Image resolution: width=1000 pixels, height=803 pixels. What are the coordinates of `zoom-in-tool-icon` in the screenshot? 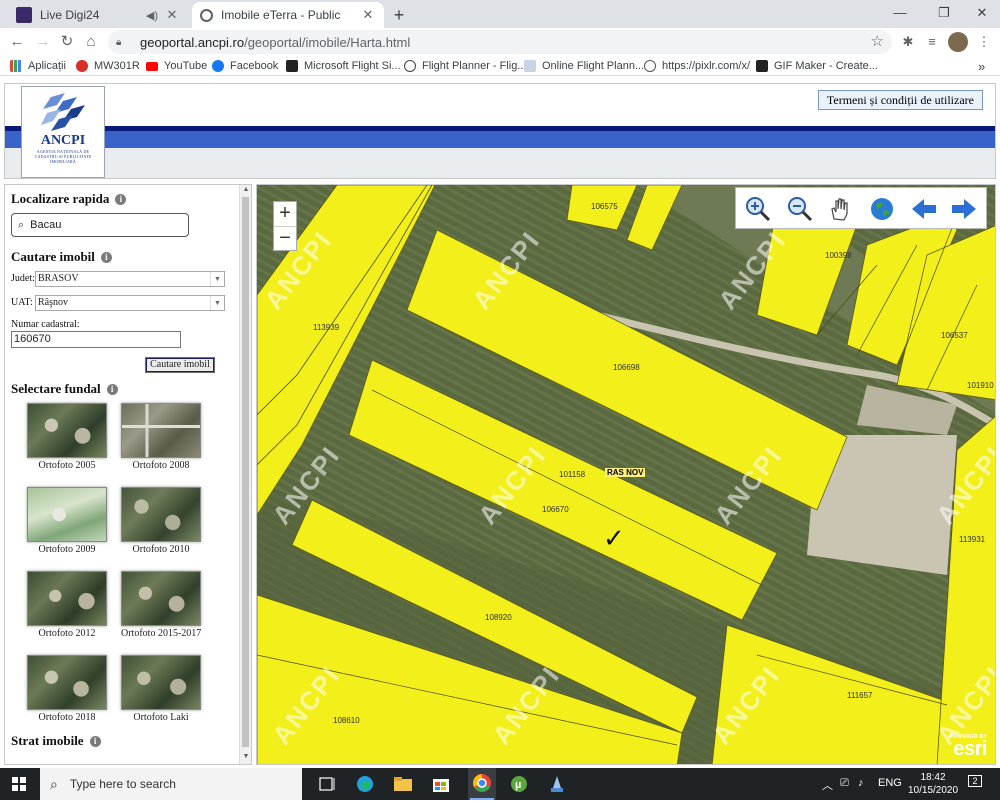 It's located at (758, 209).